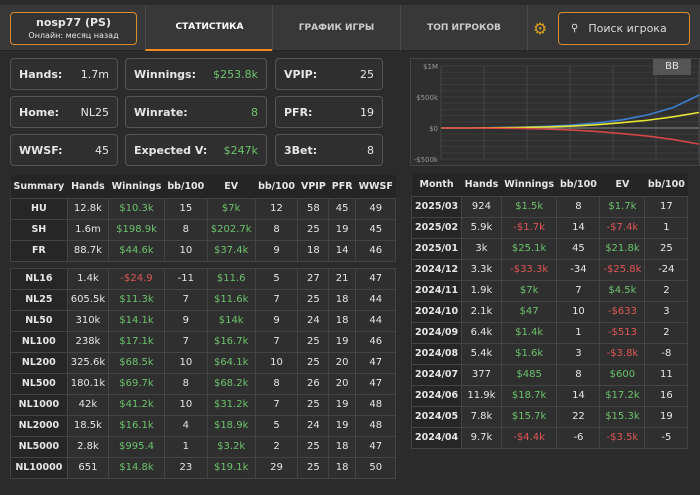 Image resolution: width=700 pixels, height=495 pixels. I want to click on table-cell: 48, so click(376, 404).